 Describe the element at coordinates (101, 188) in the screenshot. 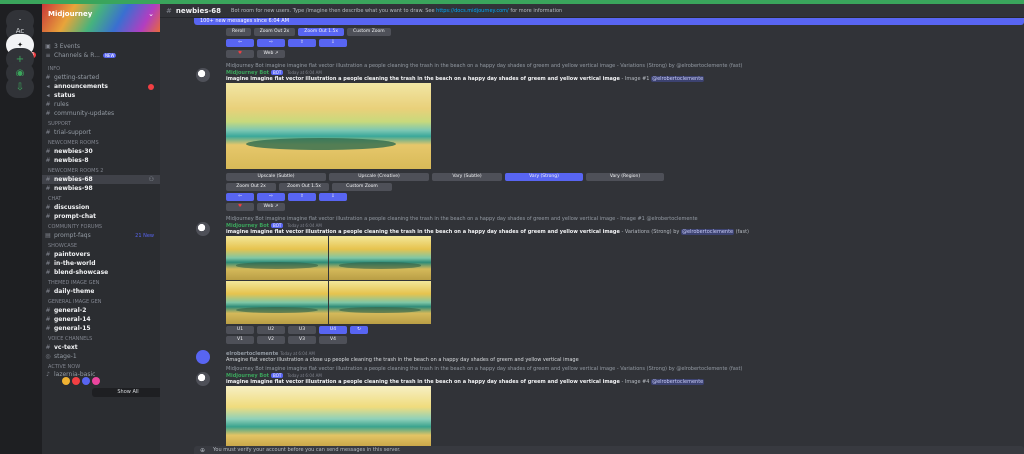

I see `sidebar-item-newbies-98: # newbies-98` at that location.